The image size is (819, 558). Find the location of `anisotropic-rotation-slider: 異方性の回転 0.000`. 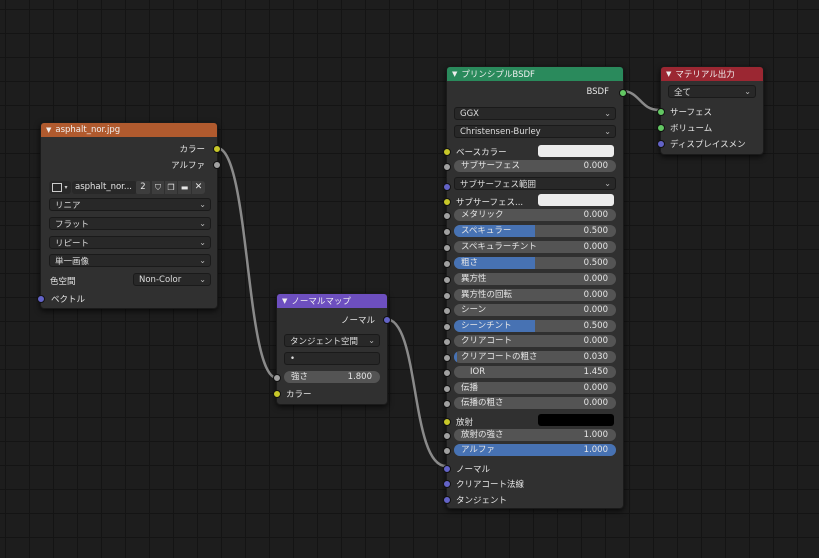

anisotropic-rotation-slider: 異方性の回転 0.000 is located at coordinates (535, 295).